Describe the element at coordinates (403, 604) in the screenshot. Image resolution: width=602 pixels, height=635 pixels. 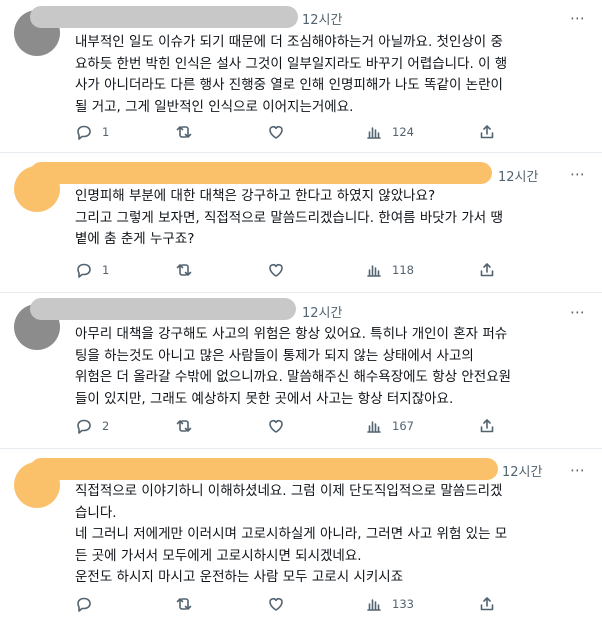
I see `views-count: 133` at that location.